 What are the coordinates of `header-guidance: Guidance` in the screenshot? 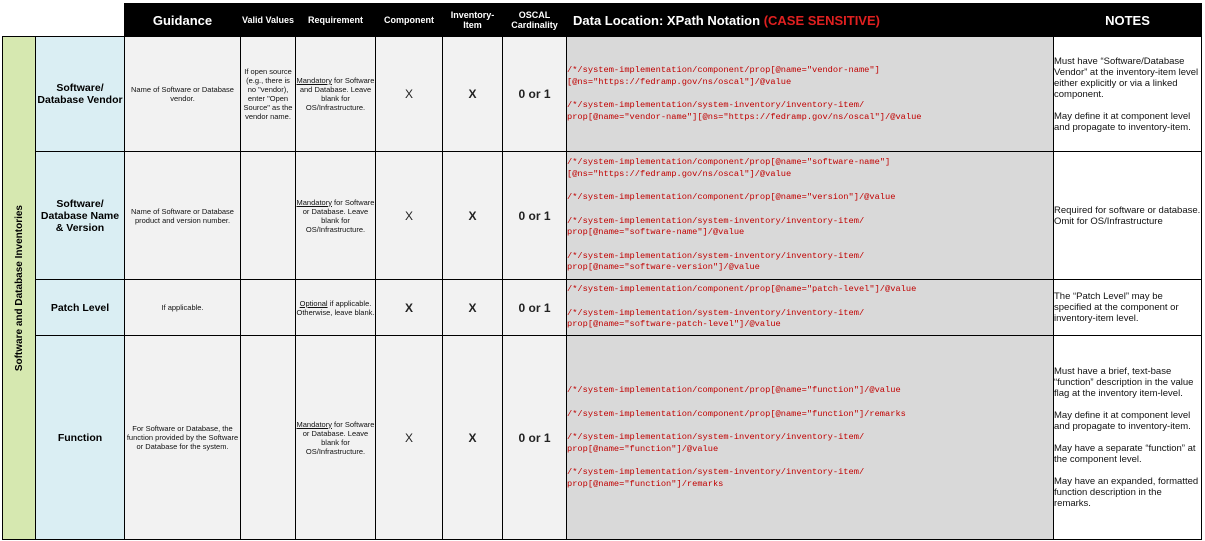 It's located at (182, 20).